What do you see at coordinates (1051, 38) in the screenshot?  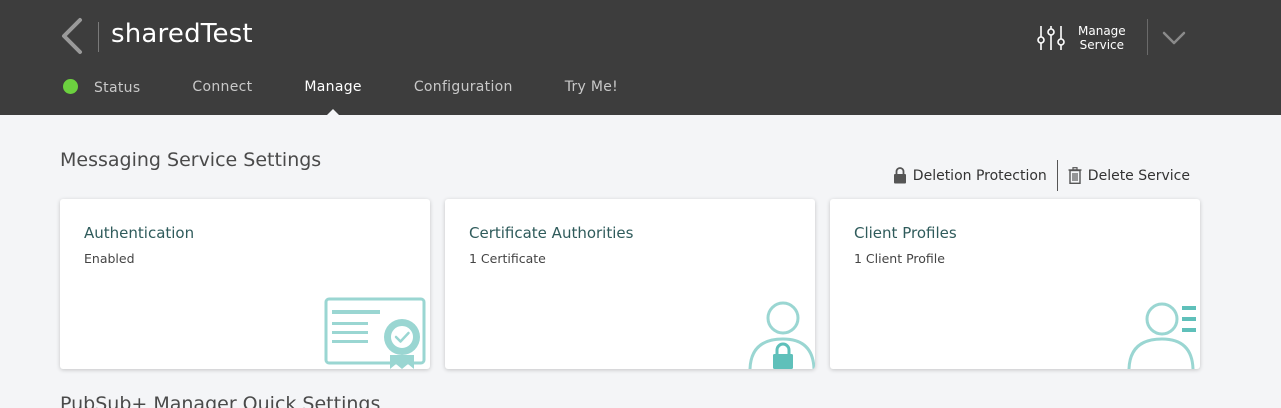 I see `sliders-icon` at bounding box center [1051, 38].